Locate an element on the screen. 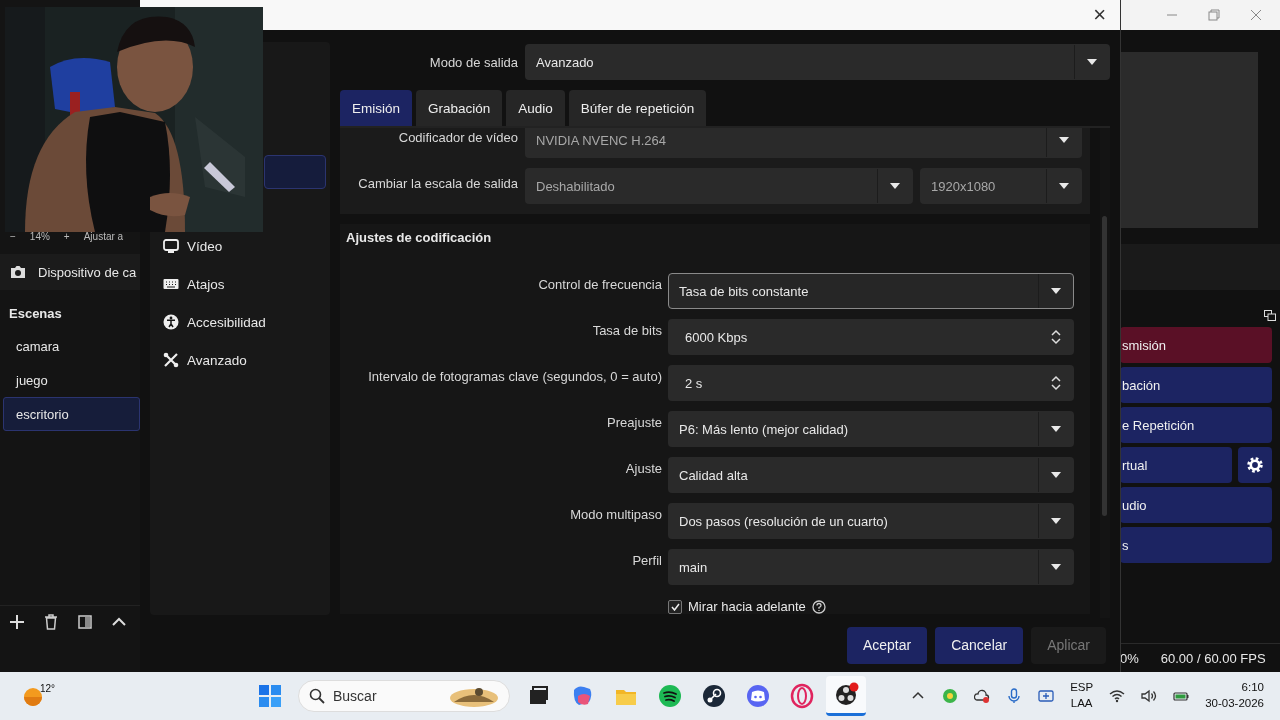  sidebar-item: Avanzado is located at coordinates (240, 360).